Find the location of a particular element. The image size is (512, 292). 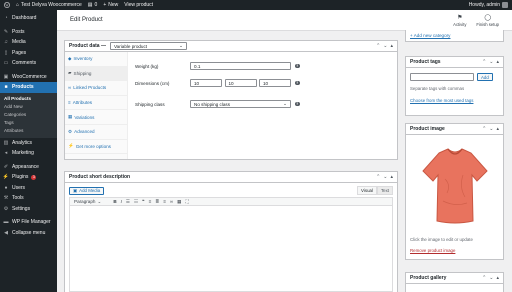

shipping-class-row: Shipping class No shipping class ⌄ ? is located at coordinates (217, 104).